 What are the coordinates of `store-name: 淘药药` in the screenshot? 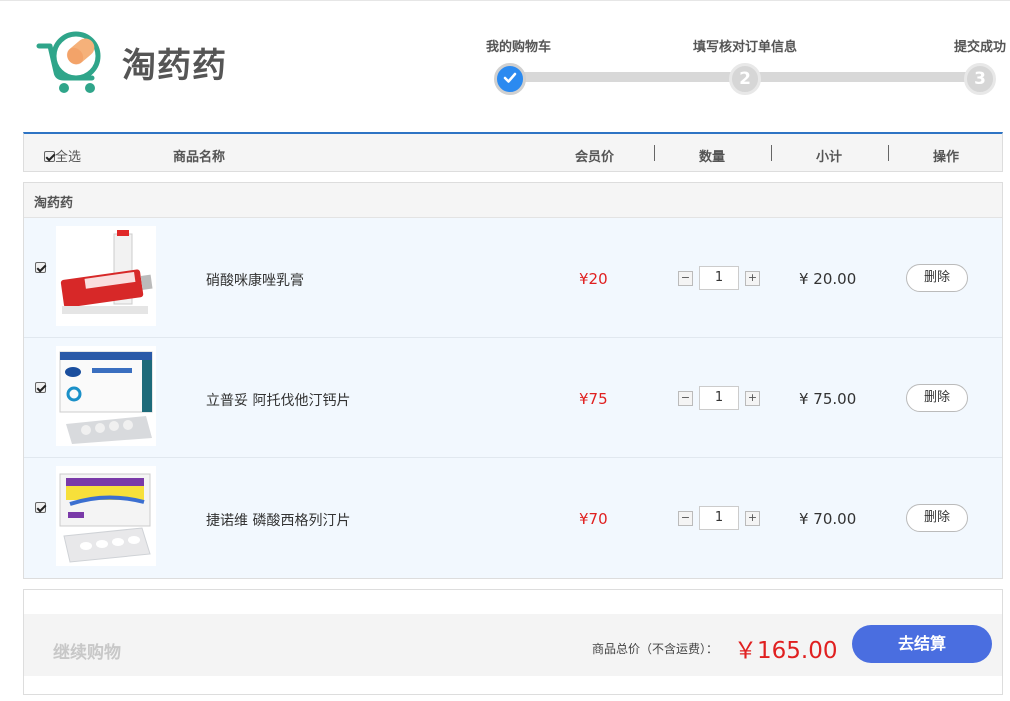 It's located at (513, 200).